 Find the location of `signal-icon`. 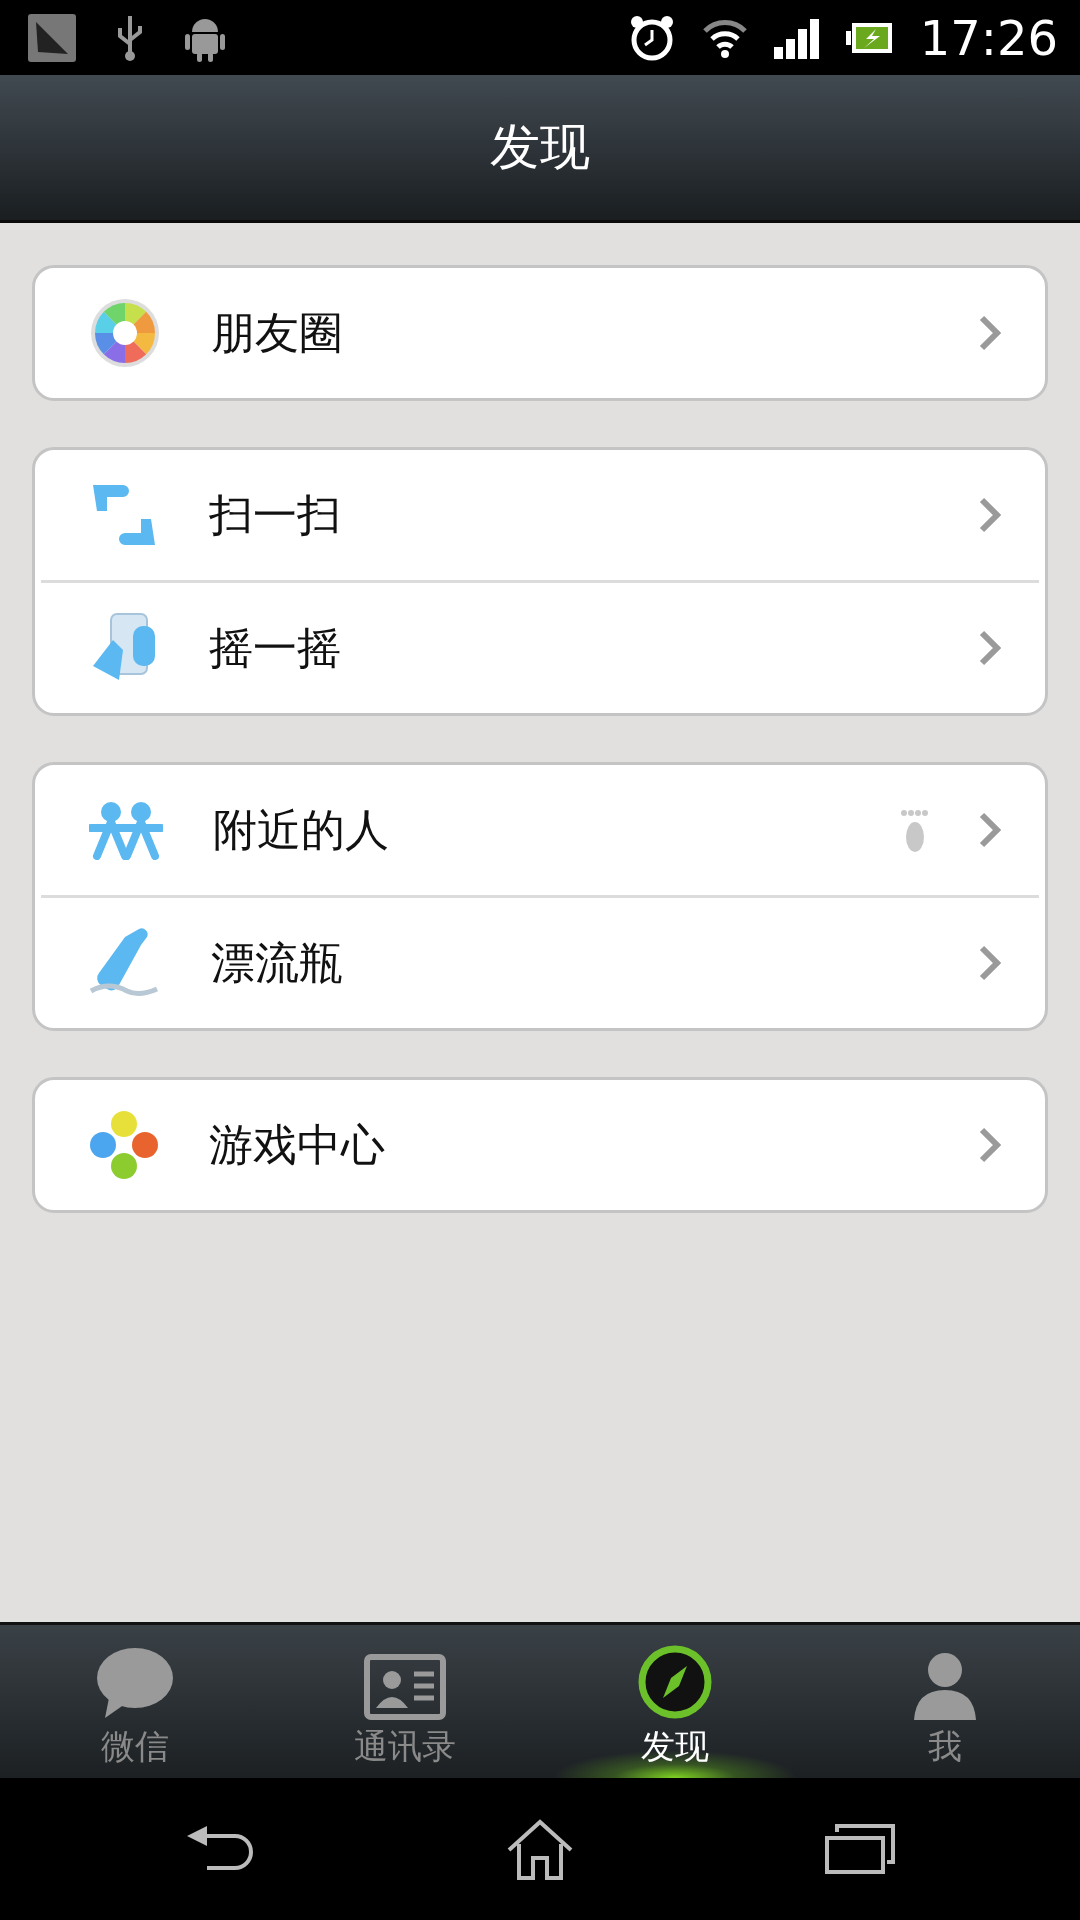

signal-icon is located at coordinates (796, 37).